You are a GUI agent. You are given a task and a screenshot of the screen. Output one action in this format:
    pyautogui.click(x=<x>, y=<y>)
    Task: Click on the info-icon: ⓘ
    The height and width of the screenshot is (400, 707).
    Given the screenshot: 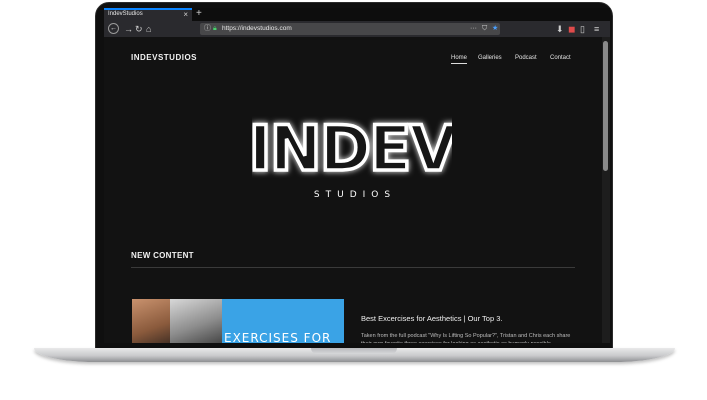 What is the action you would take?
    pyautogui.click(x=207, y=29)
    